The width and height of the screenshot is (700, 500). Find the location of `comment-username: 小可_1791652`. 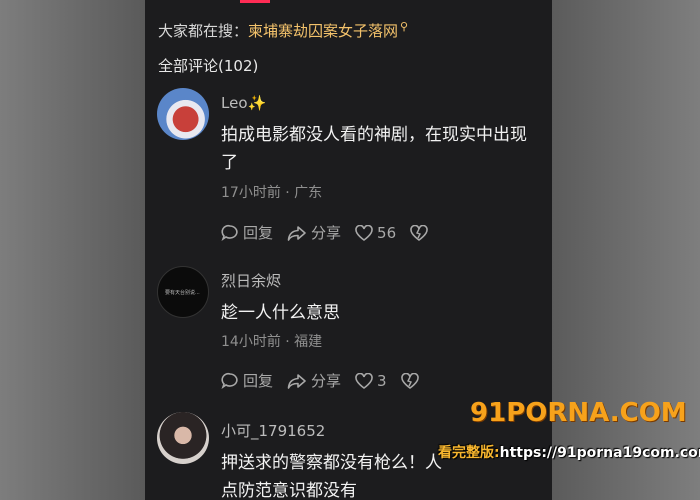

comment-username: 小可_1791652 is located at coordinates (273, 430).